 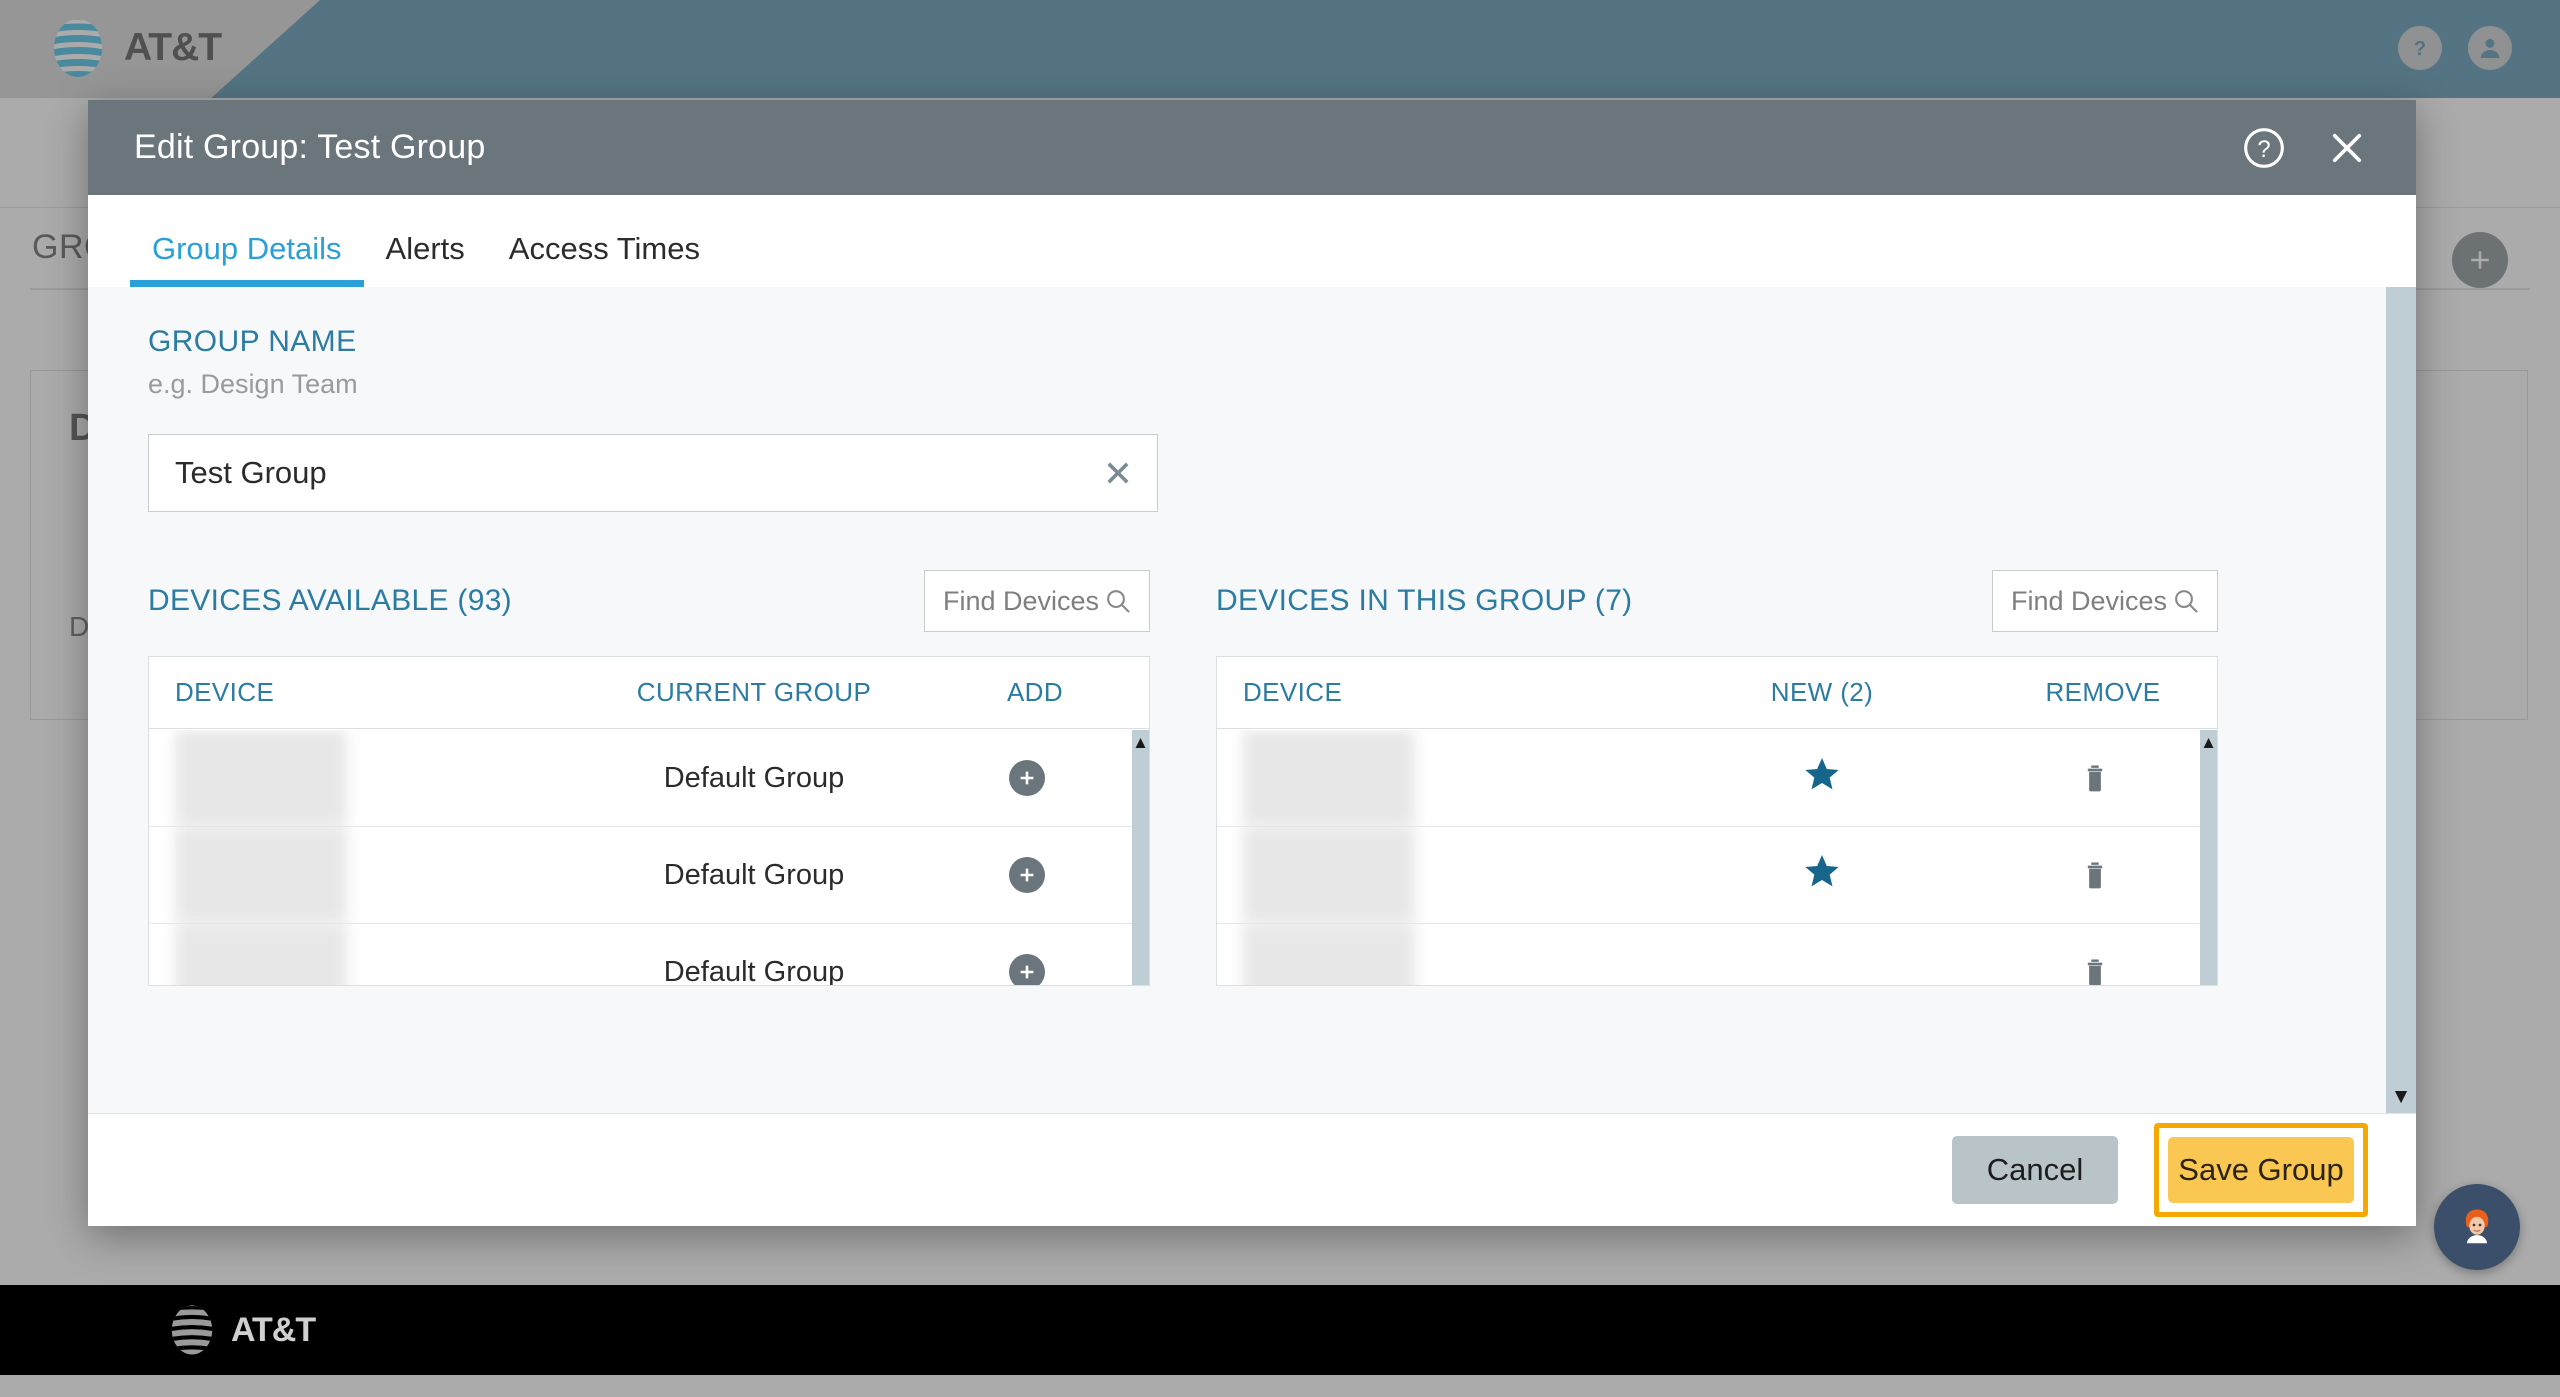 I want to click on modal-scrollbar: ▼, so click(x=2401, y=700).